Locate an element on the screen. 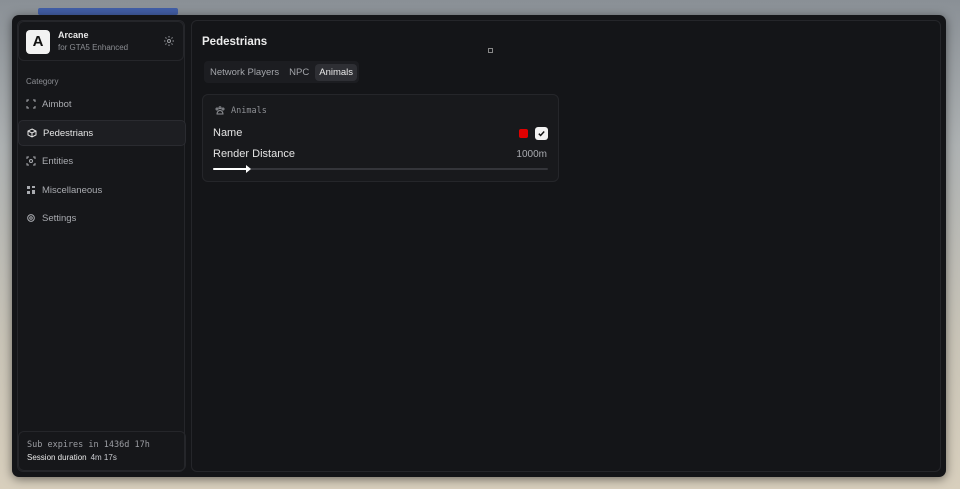 This screenshot has width=960, height=489. card-header: Animals is located at coordinates (241, 111).